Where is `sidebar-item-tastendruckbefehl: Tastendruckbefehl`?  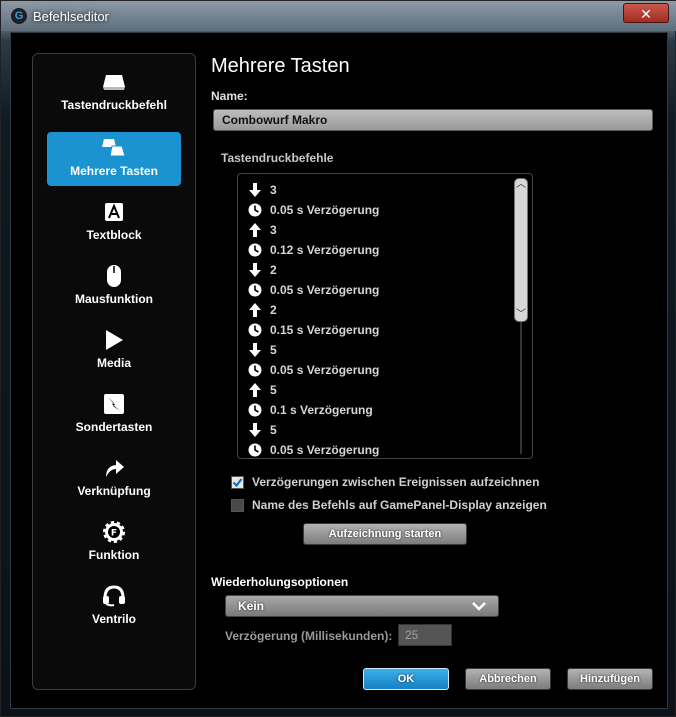 sidebar-item-tastendruckbefehl: Tastendruckbefehl is located at coordinates (114, 93).